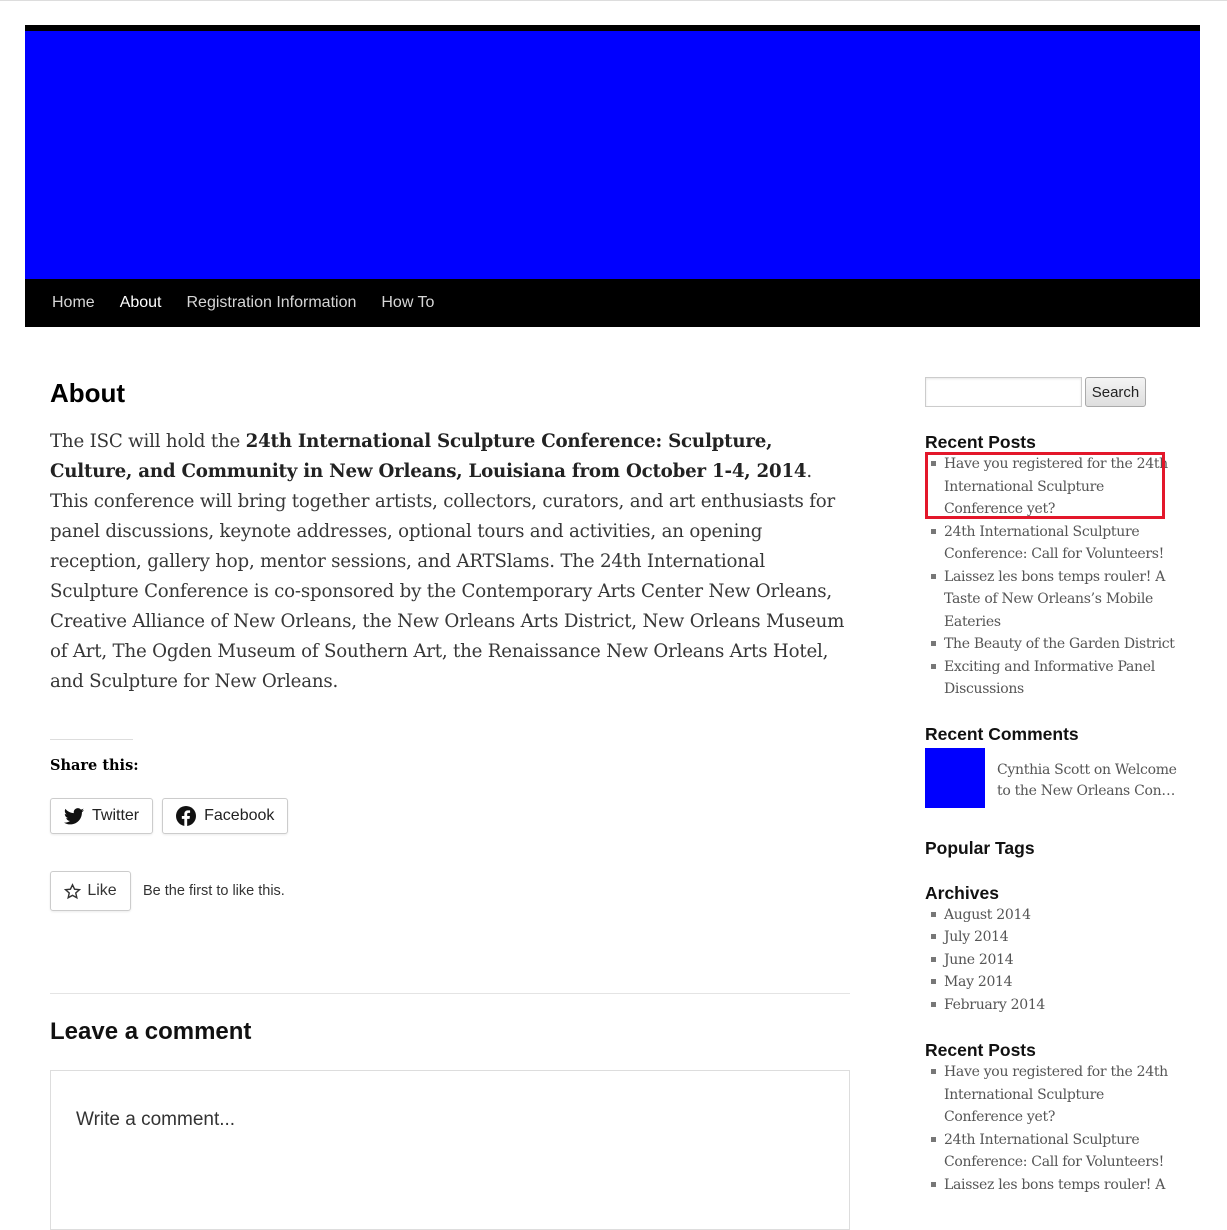 This screenshot has width=1227, height=1230. Describe the element at coordinates (91, 739) in the screenshot. I see `share-divider` at that location.